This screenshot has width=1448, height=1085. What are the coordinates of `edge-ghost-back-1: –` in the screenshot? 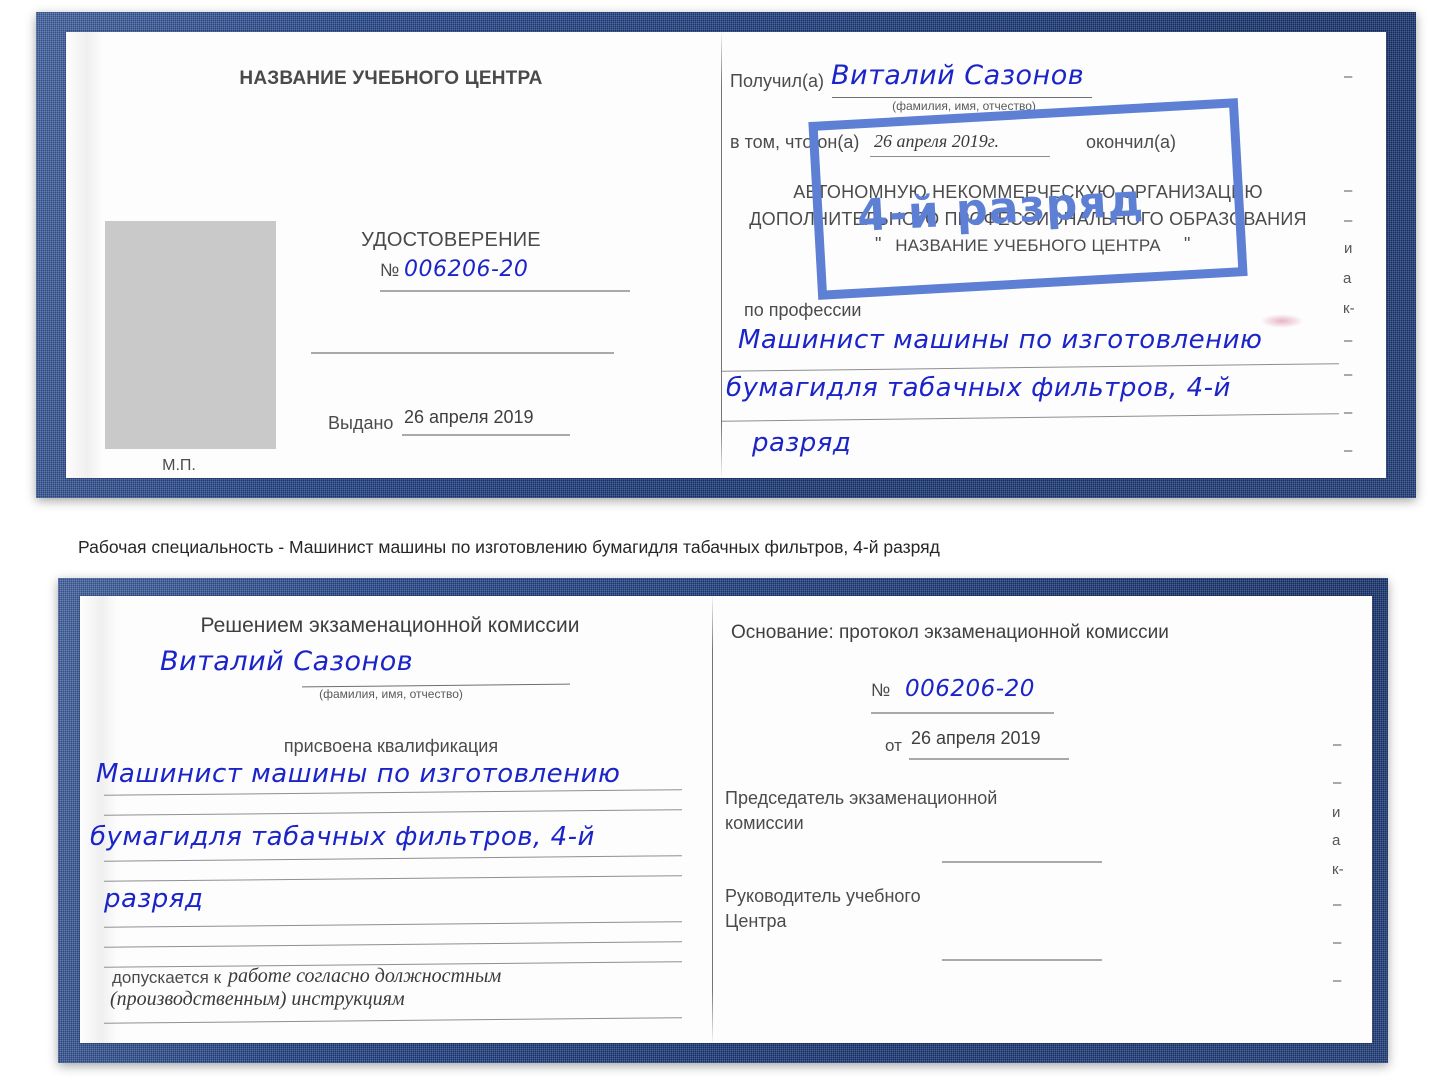 It's located at (1337, 782).